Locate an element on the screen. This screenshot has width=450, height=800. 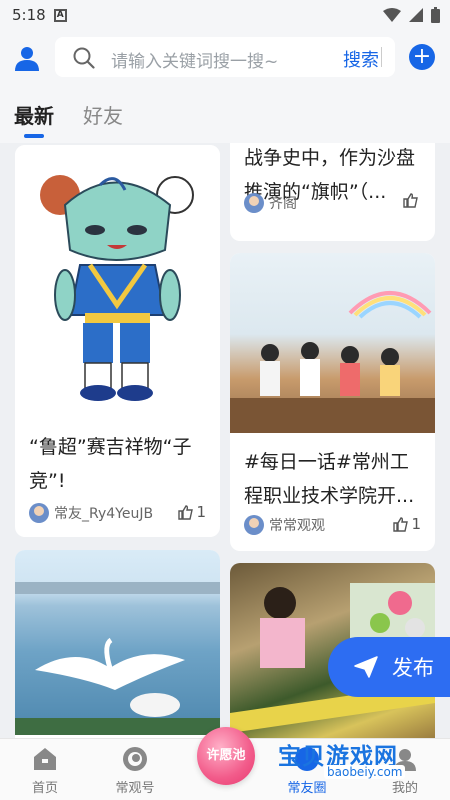
notification-a-icon: A is located at coordinates (60, 15).